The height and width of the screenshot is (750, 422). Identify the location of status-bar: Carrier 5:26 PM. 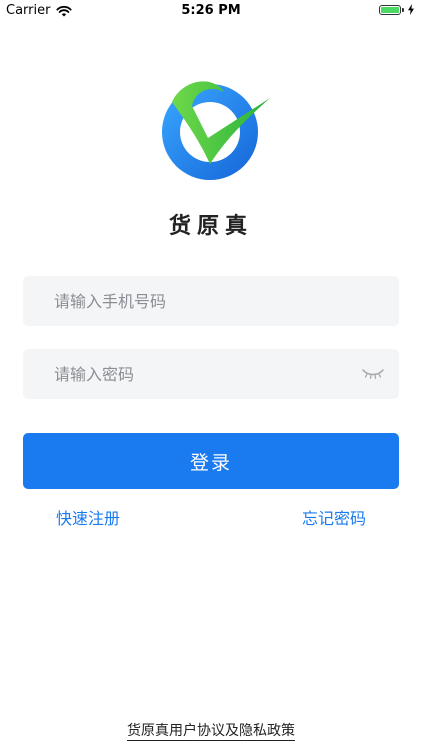
(211, 11).